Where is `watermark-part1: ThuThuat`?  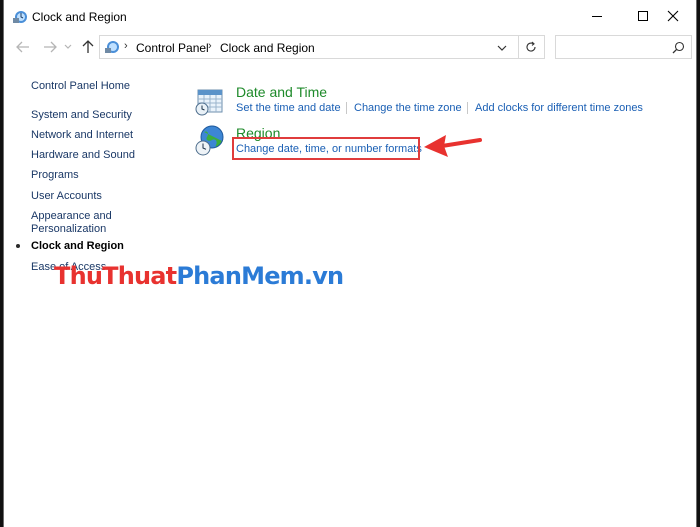 watermark-part1: ThuThuat is located at coordinates (115, 276).